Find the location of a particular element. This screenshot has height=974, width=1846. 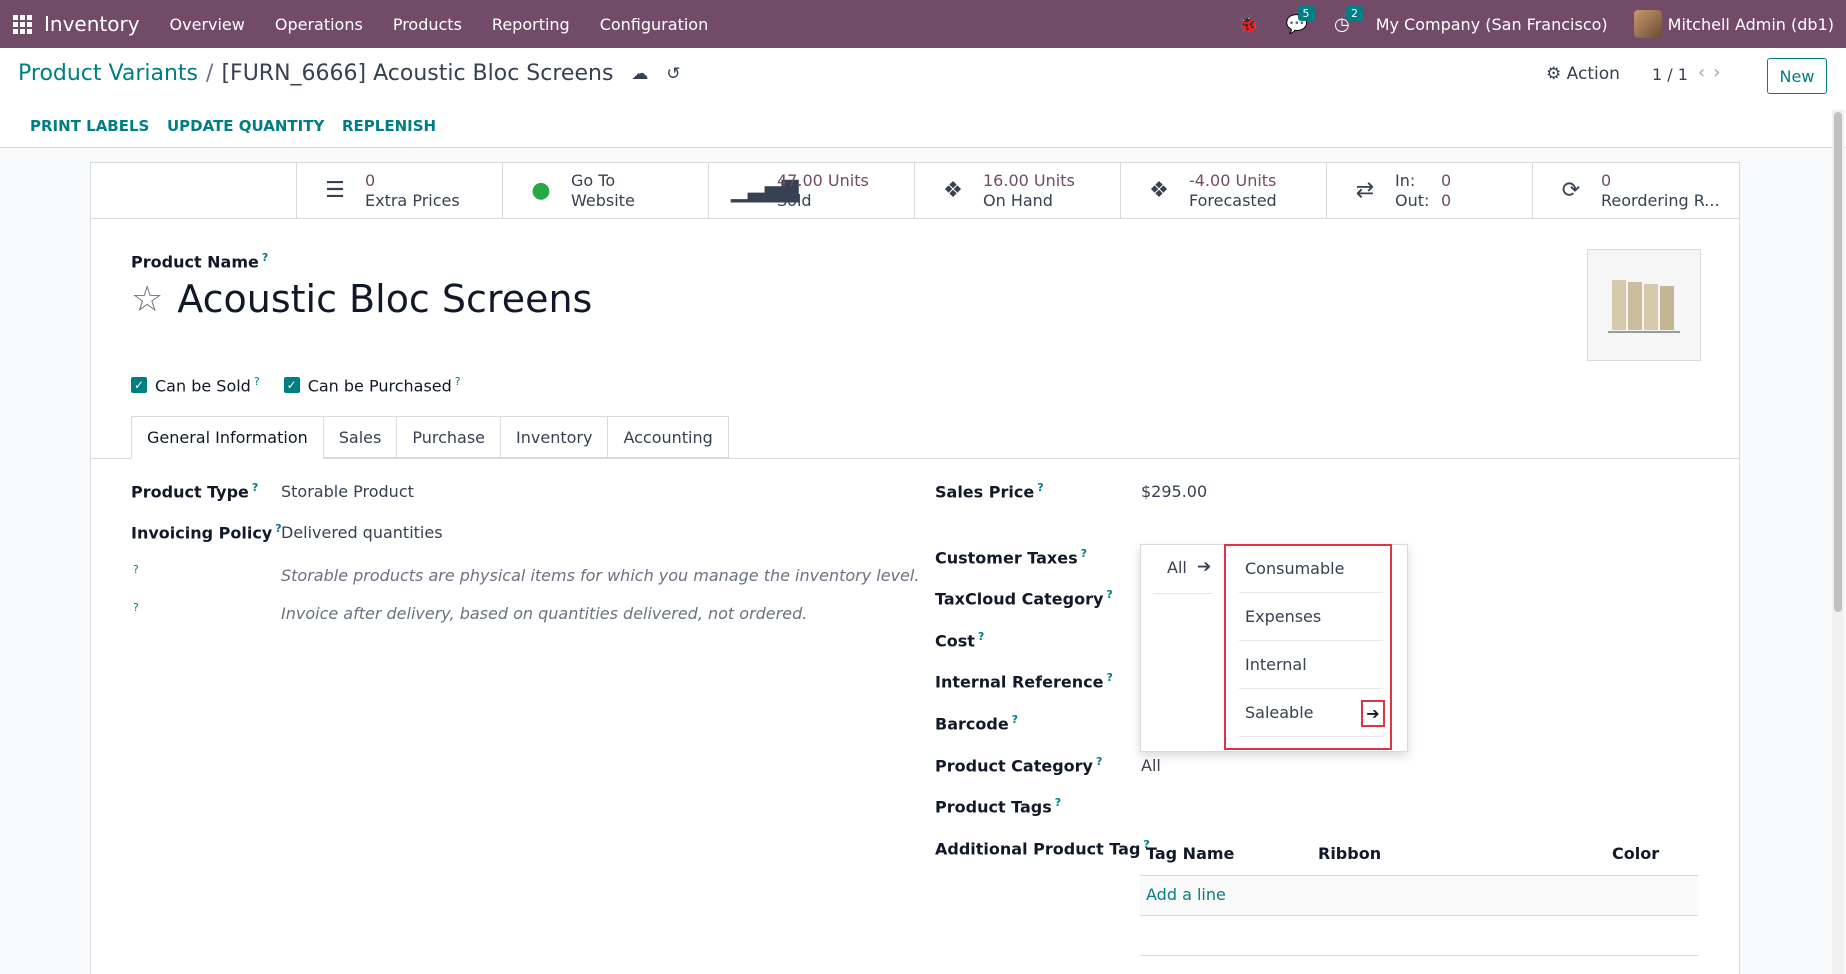

nav-products: Products is located at coordinates (427, 24).